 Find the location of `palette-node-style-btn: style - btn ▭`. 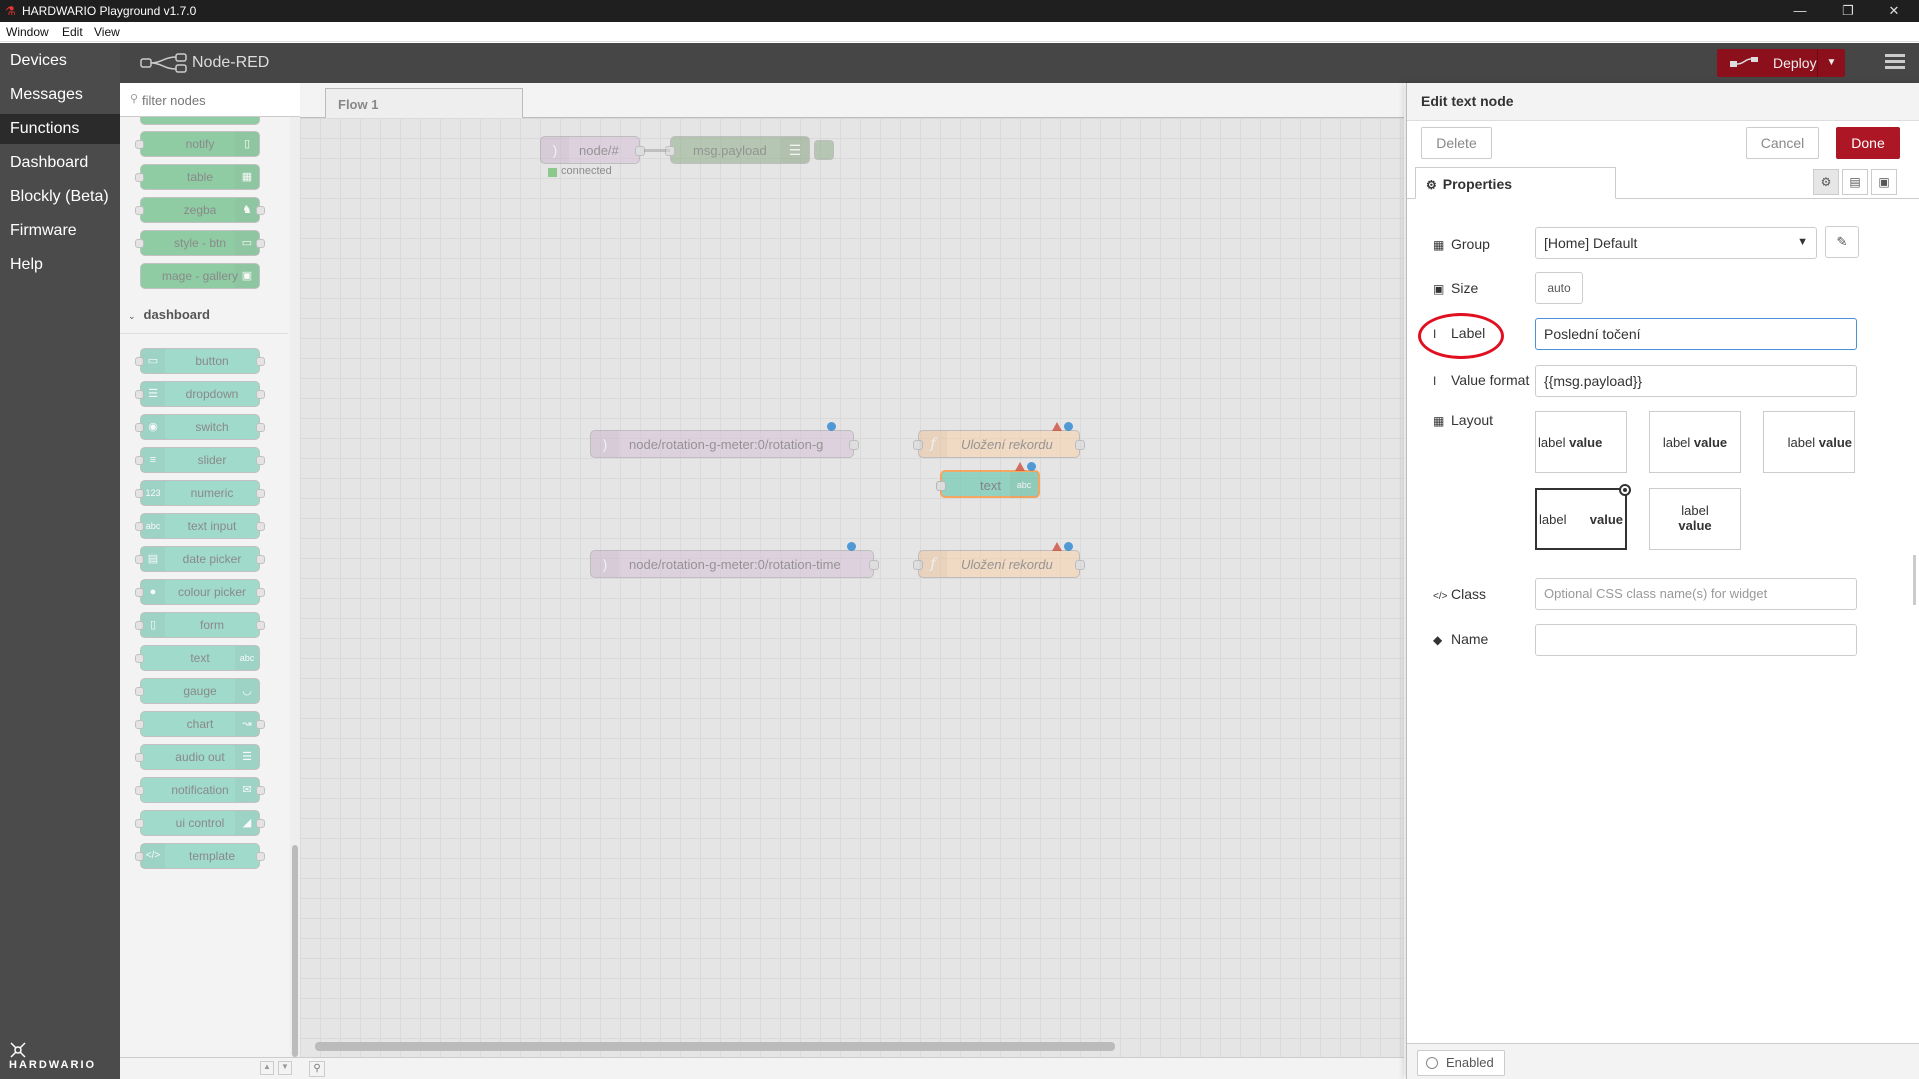

palette-node-style-btn: style - btn ▭ is located at coordinates (200, 243).